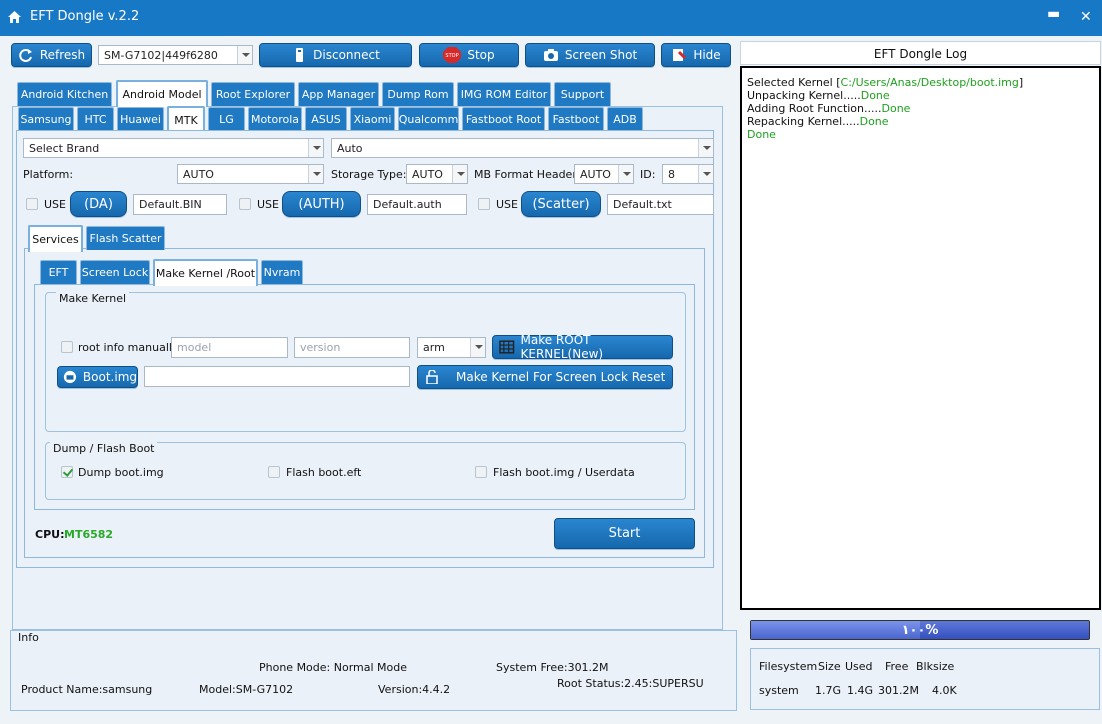 The height and width of the screenshot is (724, 1102). I want to click on dump-boot-checkbox, so click(67, 472).